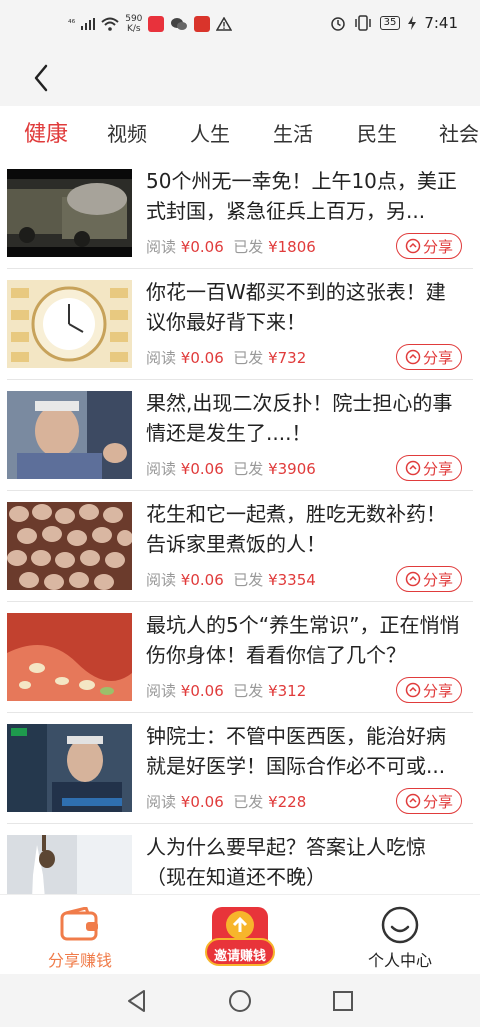 Image resolution: width=480 pixels, height=1027 pixels. I want to click on nav-invite-earn: 邀请赚钱, so click(240, 935).